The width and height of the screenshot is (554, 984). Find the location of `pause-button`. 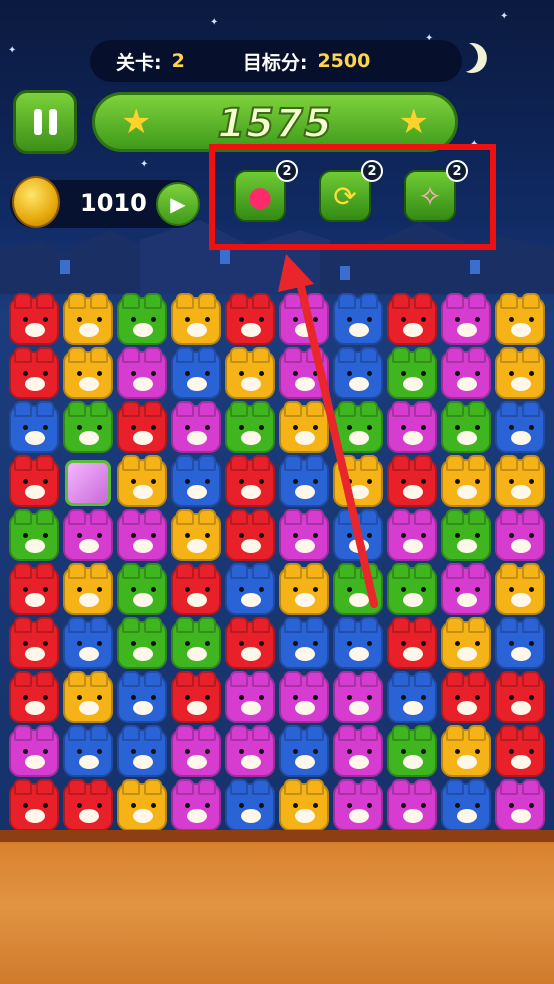

pause-button is located at coordinates (45, 122).